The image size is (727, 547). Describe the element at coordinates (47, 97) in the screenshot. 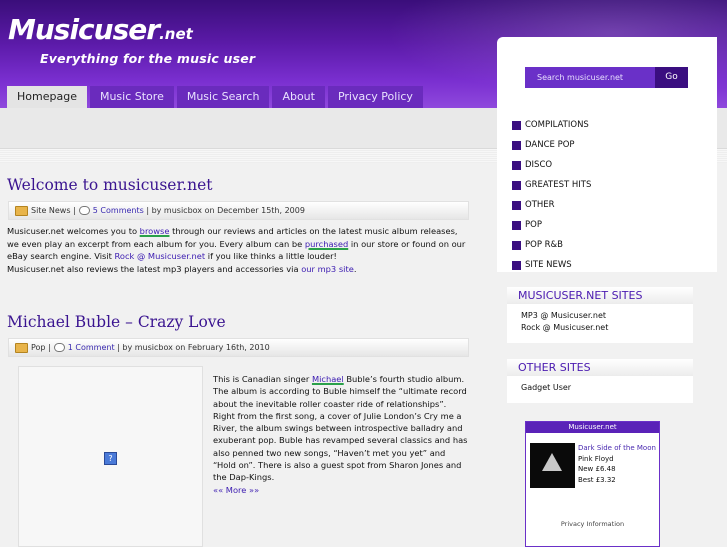

I see `nav-homepage: Homepage` at that location.